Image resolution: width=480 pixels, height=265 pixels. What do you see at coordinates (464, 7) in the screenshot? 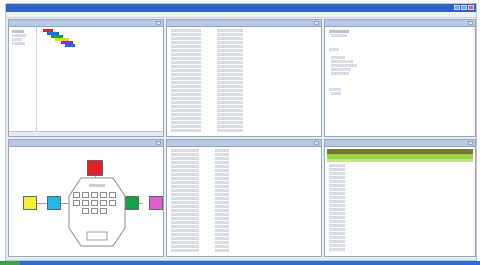
I see `maximize-icon` at bounding box center [464, 7].